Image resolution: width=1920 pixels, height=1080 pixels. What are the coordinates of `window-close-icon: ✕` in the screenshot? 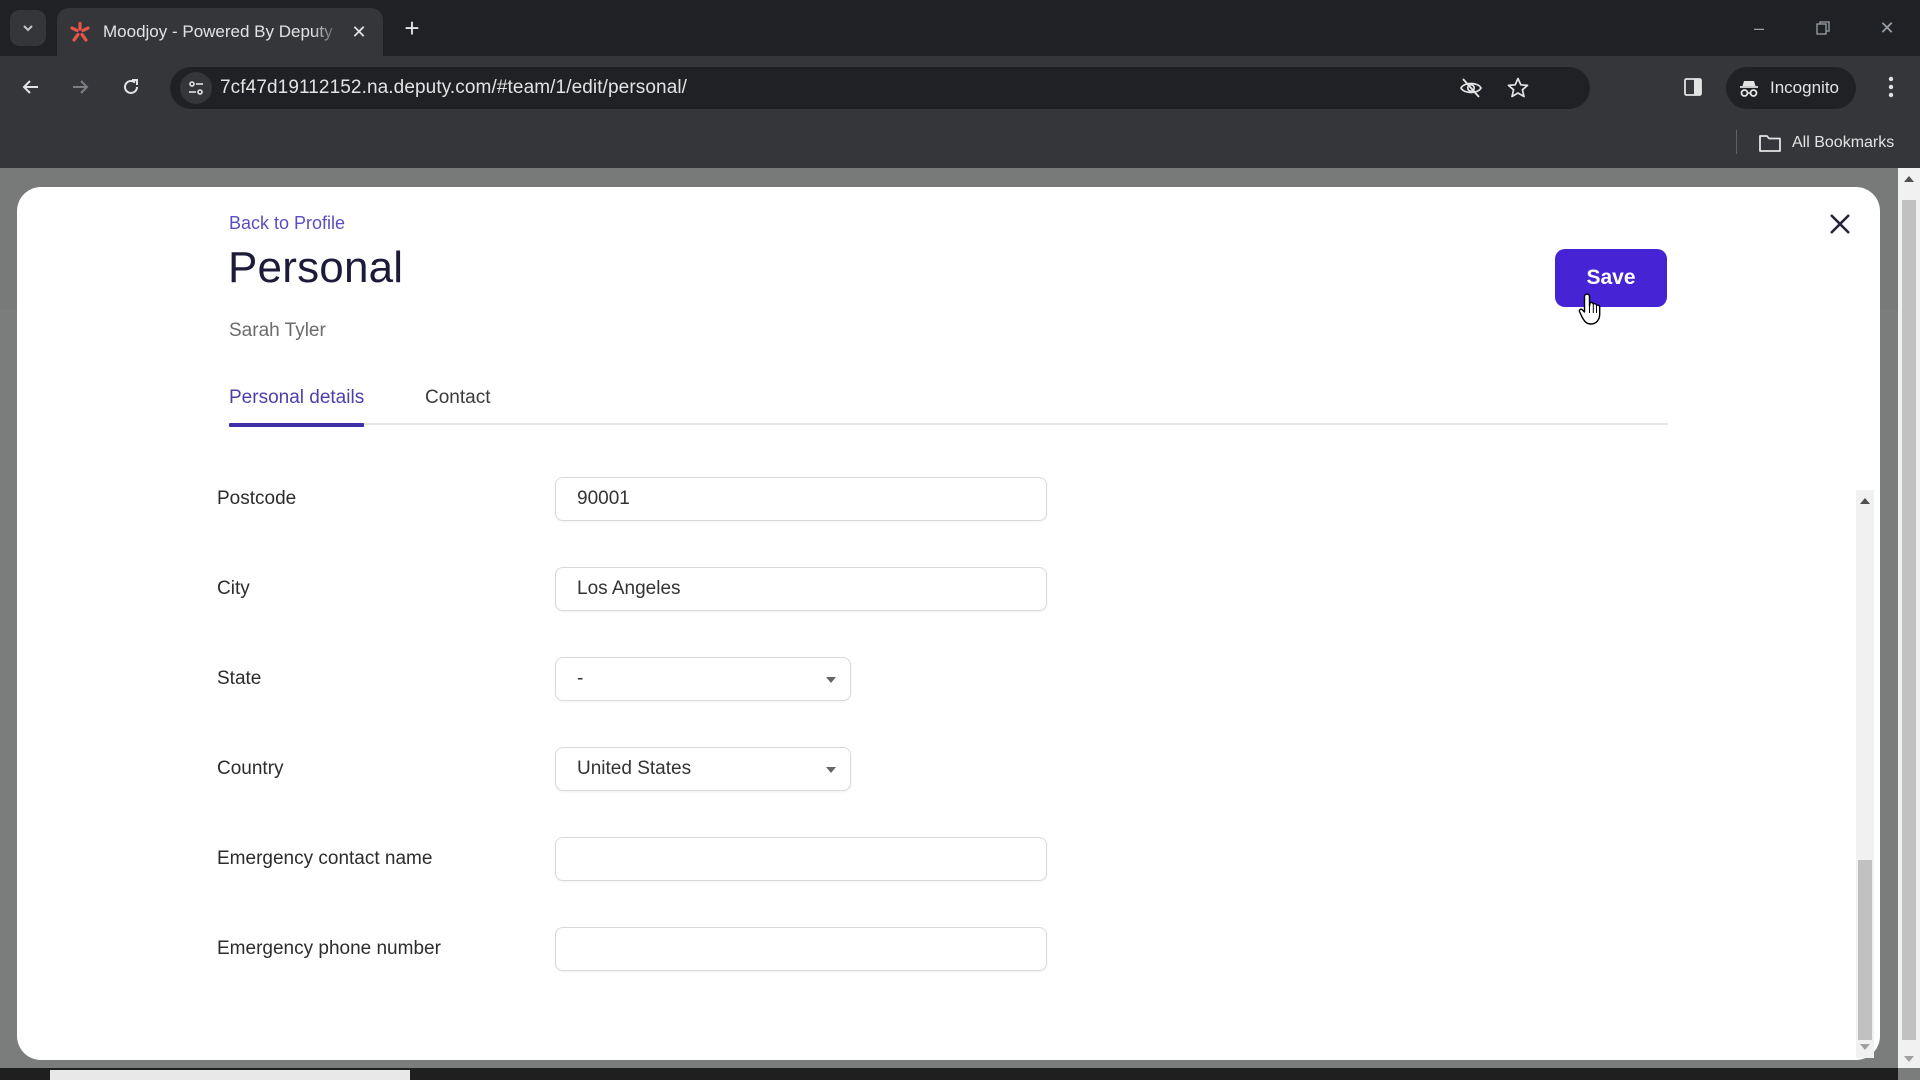 It's located at (1887, 28).